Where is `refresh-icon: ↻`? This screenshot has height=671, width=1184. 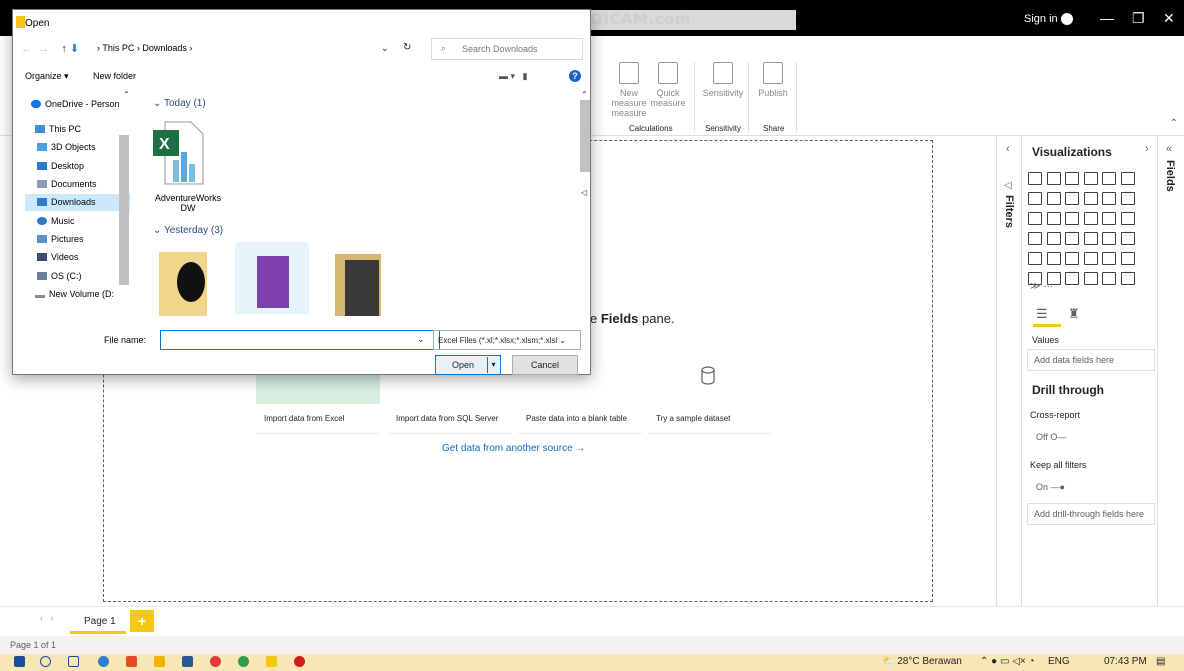
refresh-icon: ↻ is located at coordinates (407, 47).